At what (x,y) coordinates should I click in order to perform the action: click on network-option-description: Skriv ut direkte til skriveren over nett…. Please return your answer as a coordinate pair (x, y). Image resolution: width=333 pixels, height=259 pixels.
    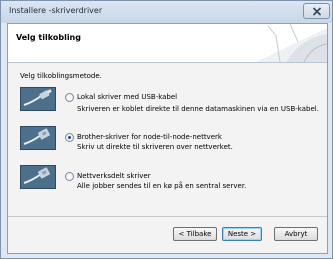
    Looking at the image, I should click on (155, 147).